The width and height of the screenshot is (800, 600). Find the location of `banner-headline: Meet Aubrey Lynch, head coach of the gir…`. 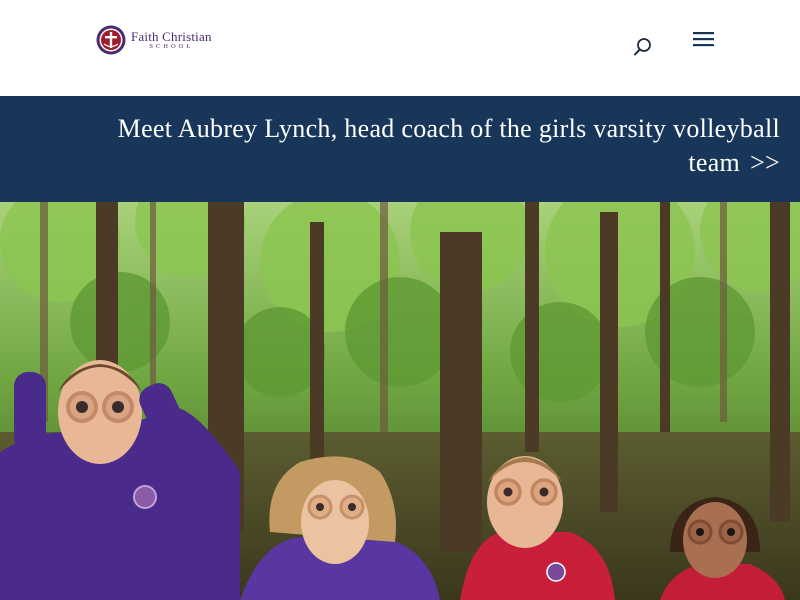

banner-headline: Meet Aubrey Lynch, head coach of the gir… is located at coordinates (448, 145).